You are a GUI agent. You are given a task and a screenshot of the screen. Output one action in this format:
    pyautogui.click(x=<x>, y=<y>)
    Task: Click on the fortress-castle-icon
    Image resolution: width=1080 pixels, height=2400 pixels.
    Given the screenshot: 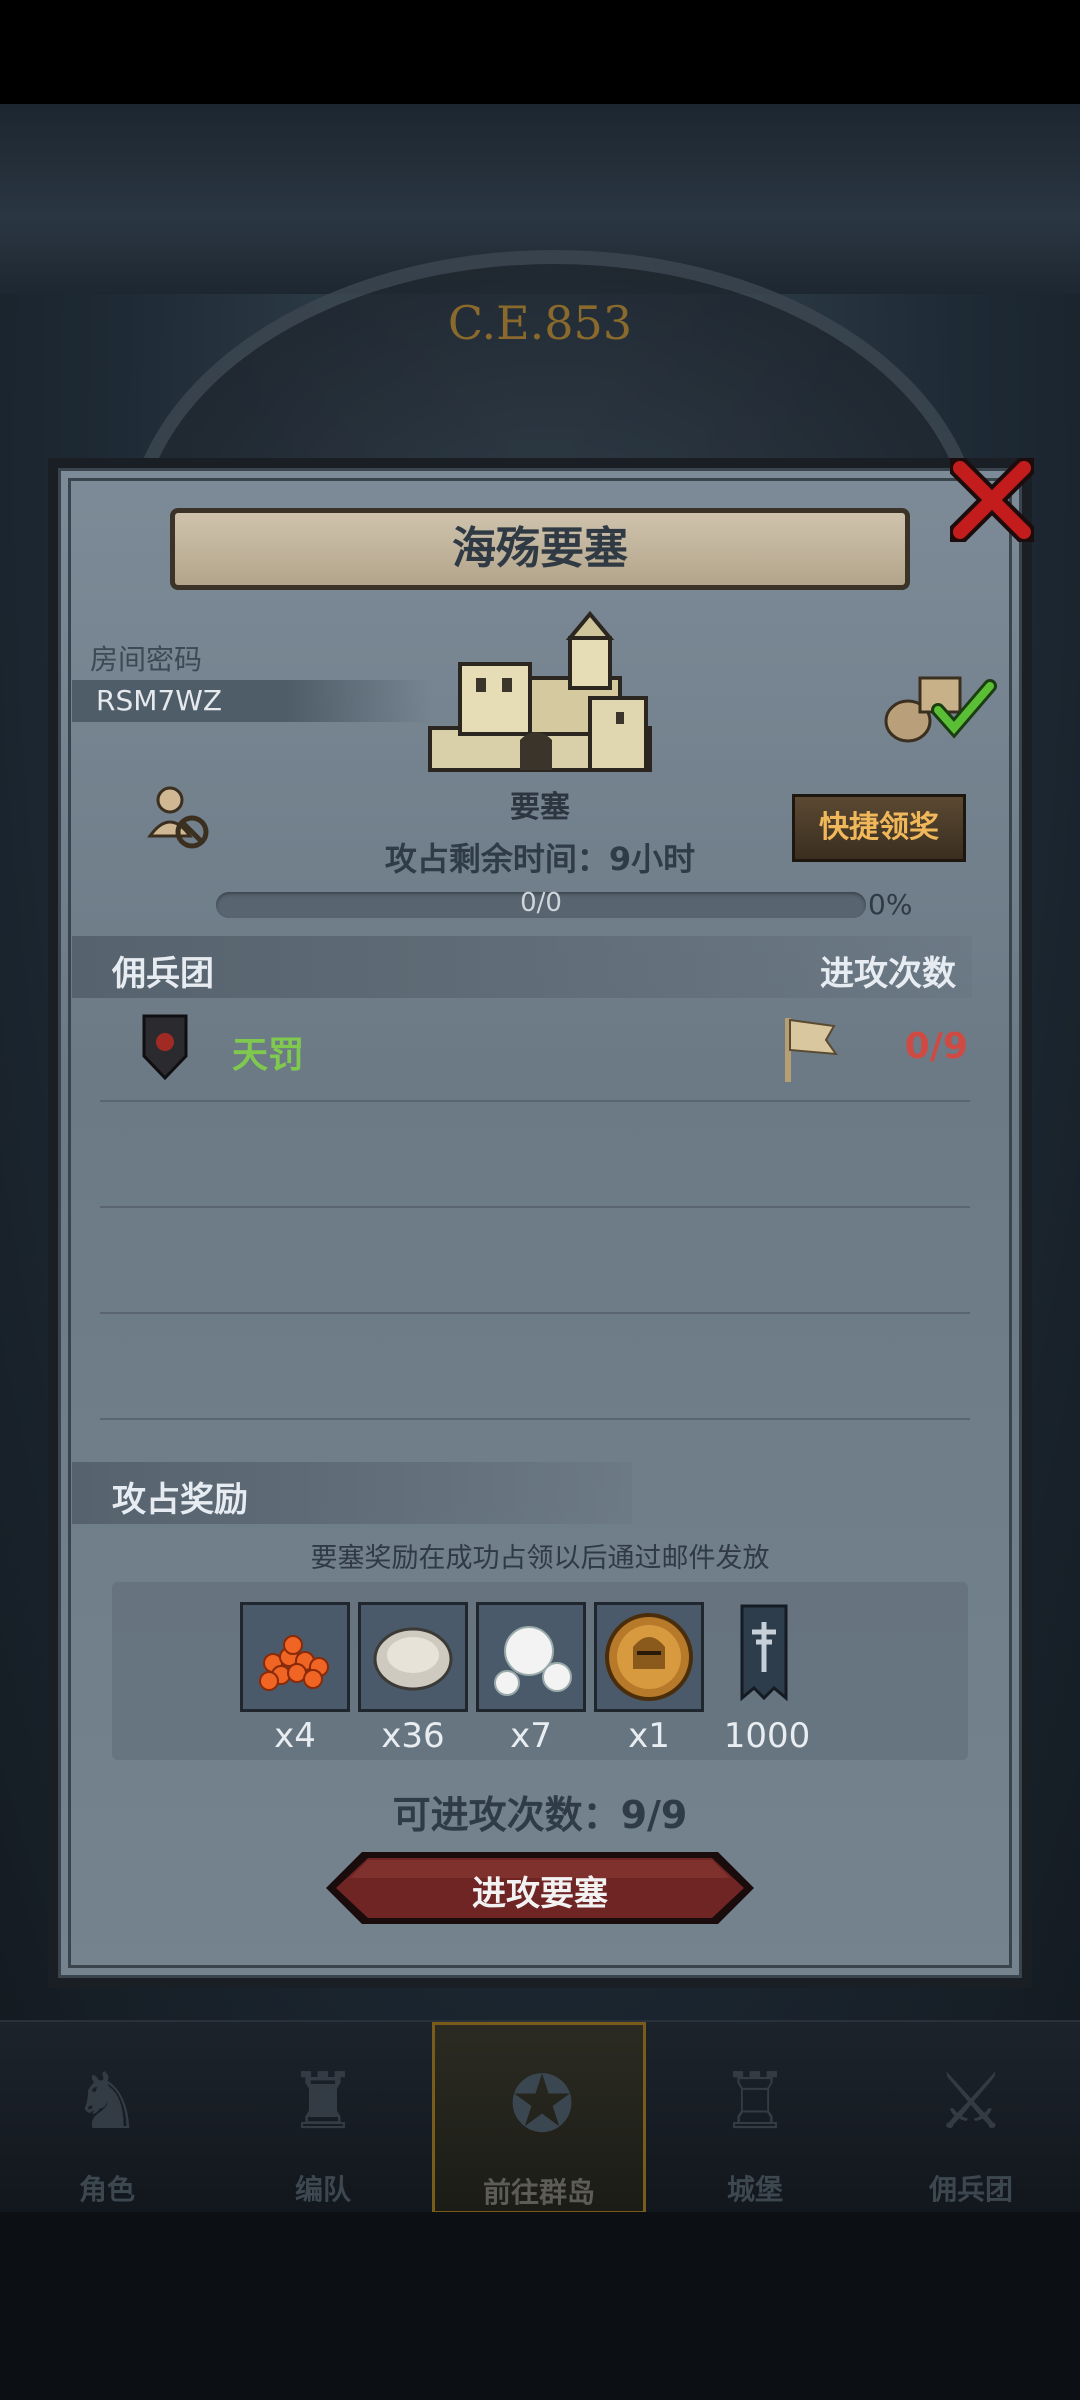 What is the action you would take?
    pyautogui.click(x=540, y=691)
    